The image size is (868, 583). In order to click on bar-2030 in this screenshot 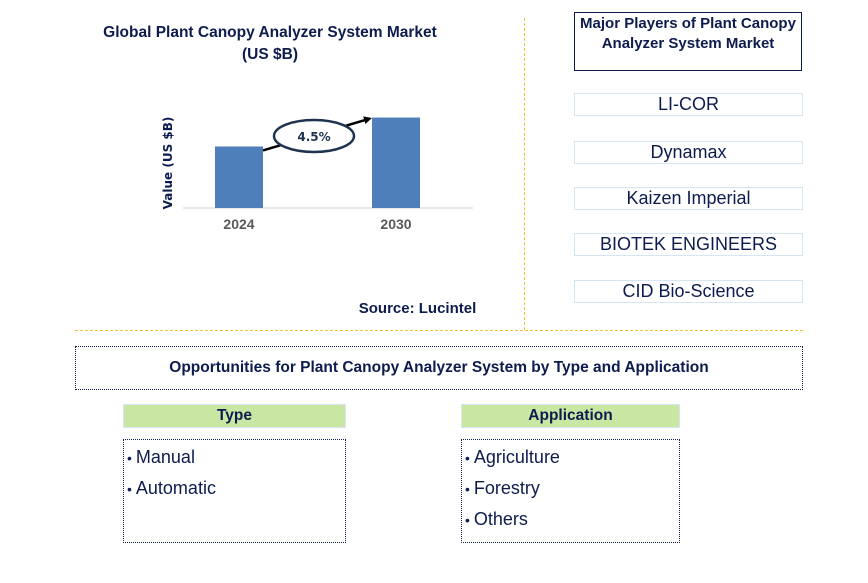, I will do `click(396, 162)`.